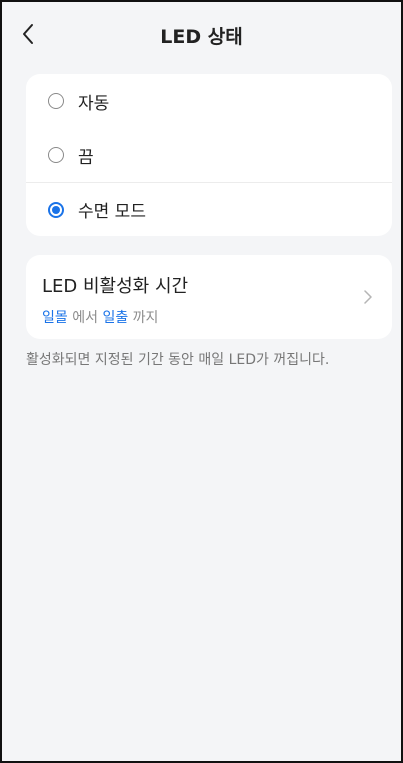 Image resolution: width=403 pixels, height=763 pixels. Describe the element at coordinates (145, 318) in the screenshot. I see `schedule-to-word: 까지` at that location.